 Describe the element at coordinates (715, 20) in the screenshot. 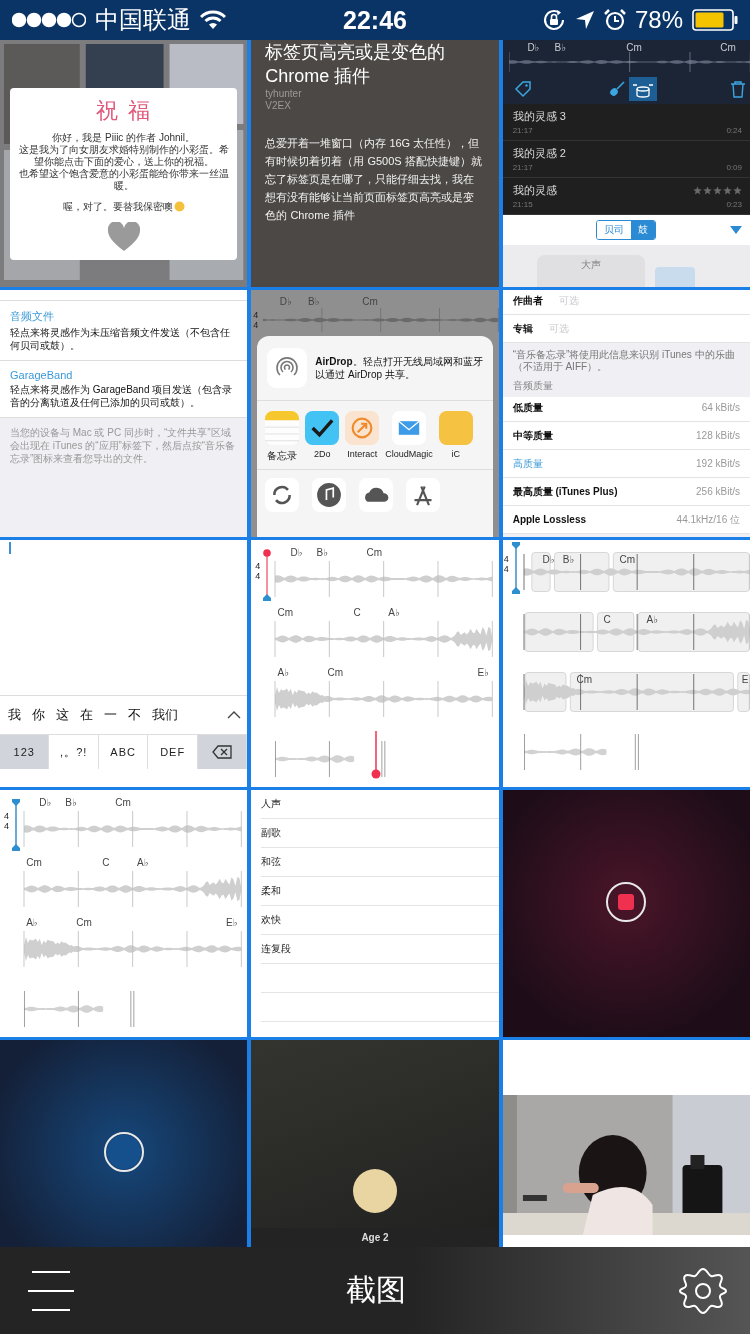

I see `battery-icon` at that location.